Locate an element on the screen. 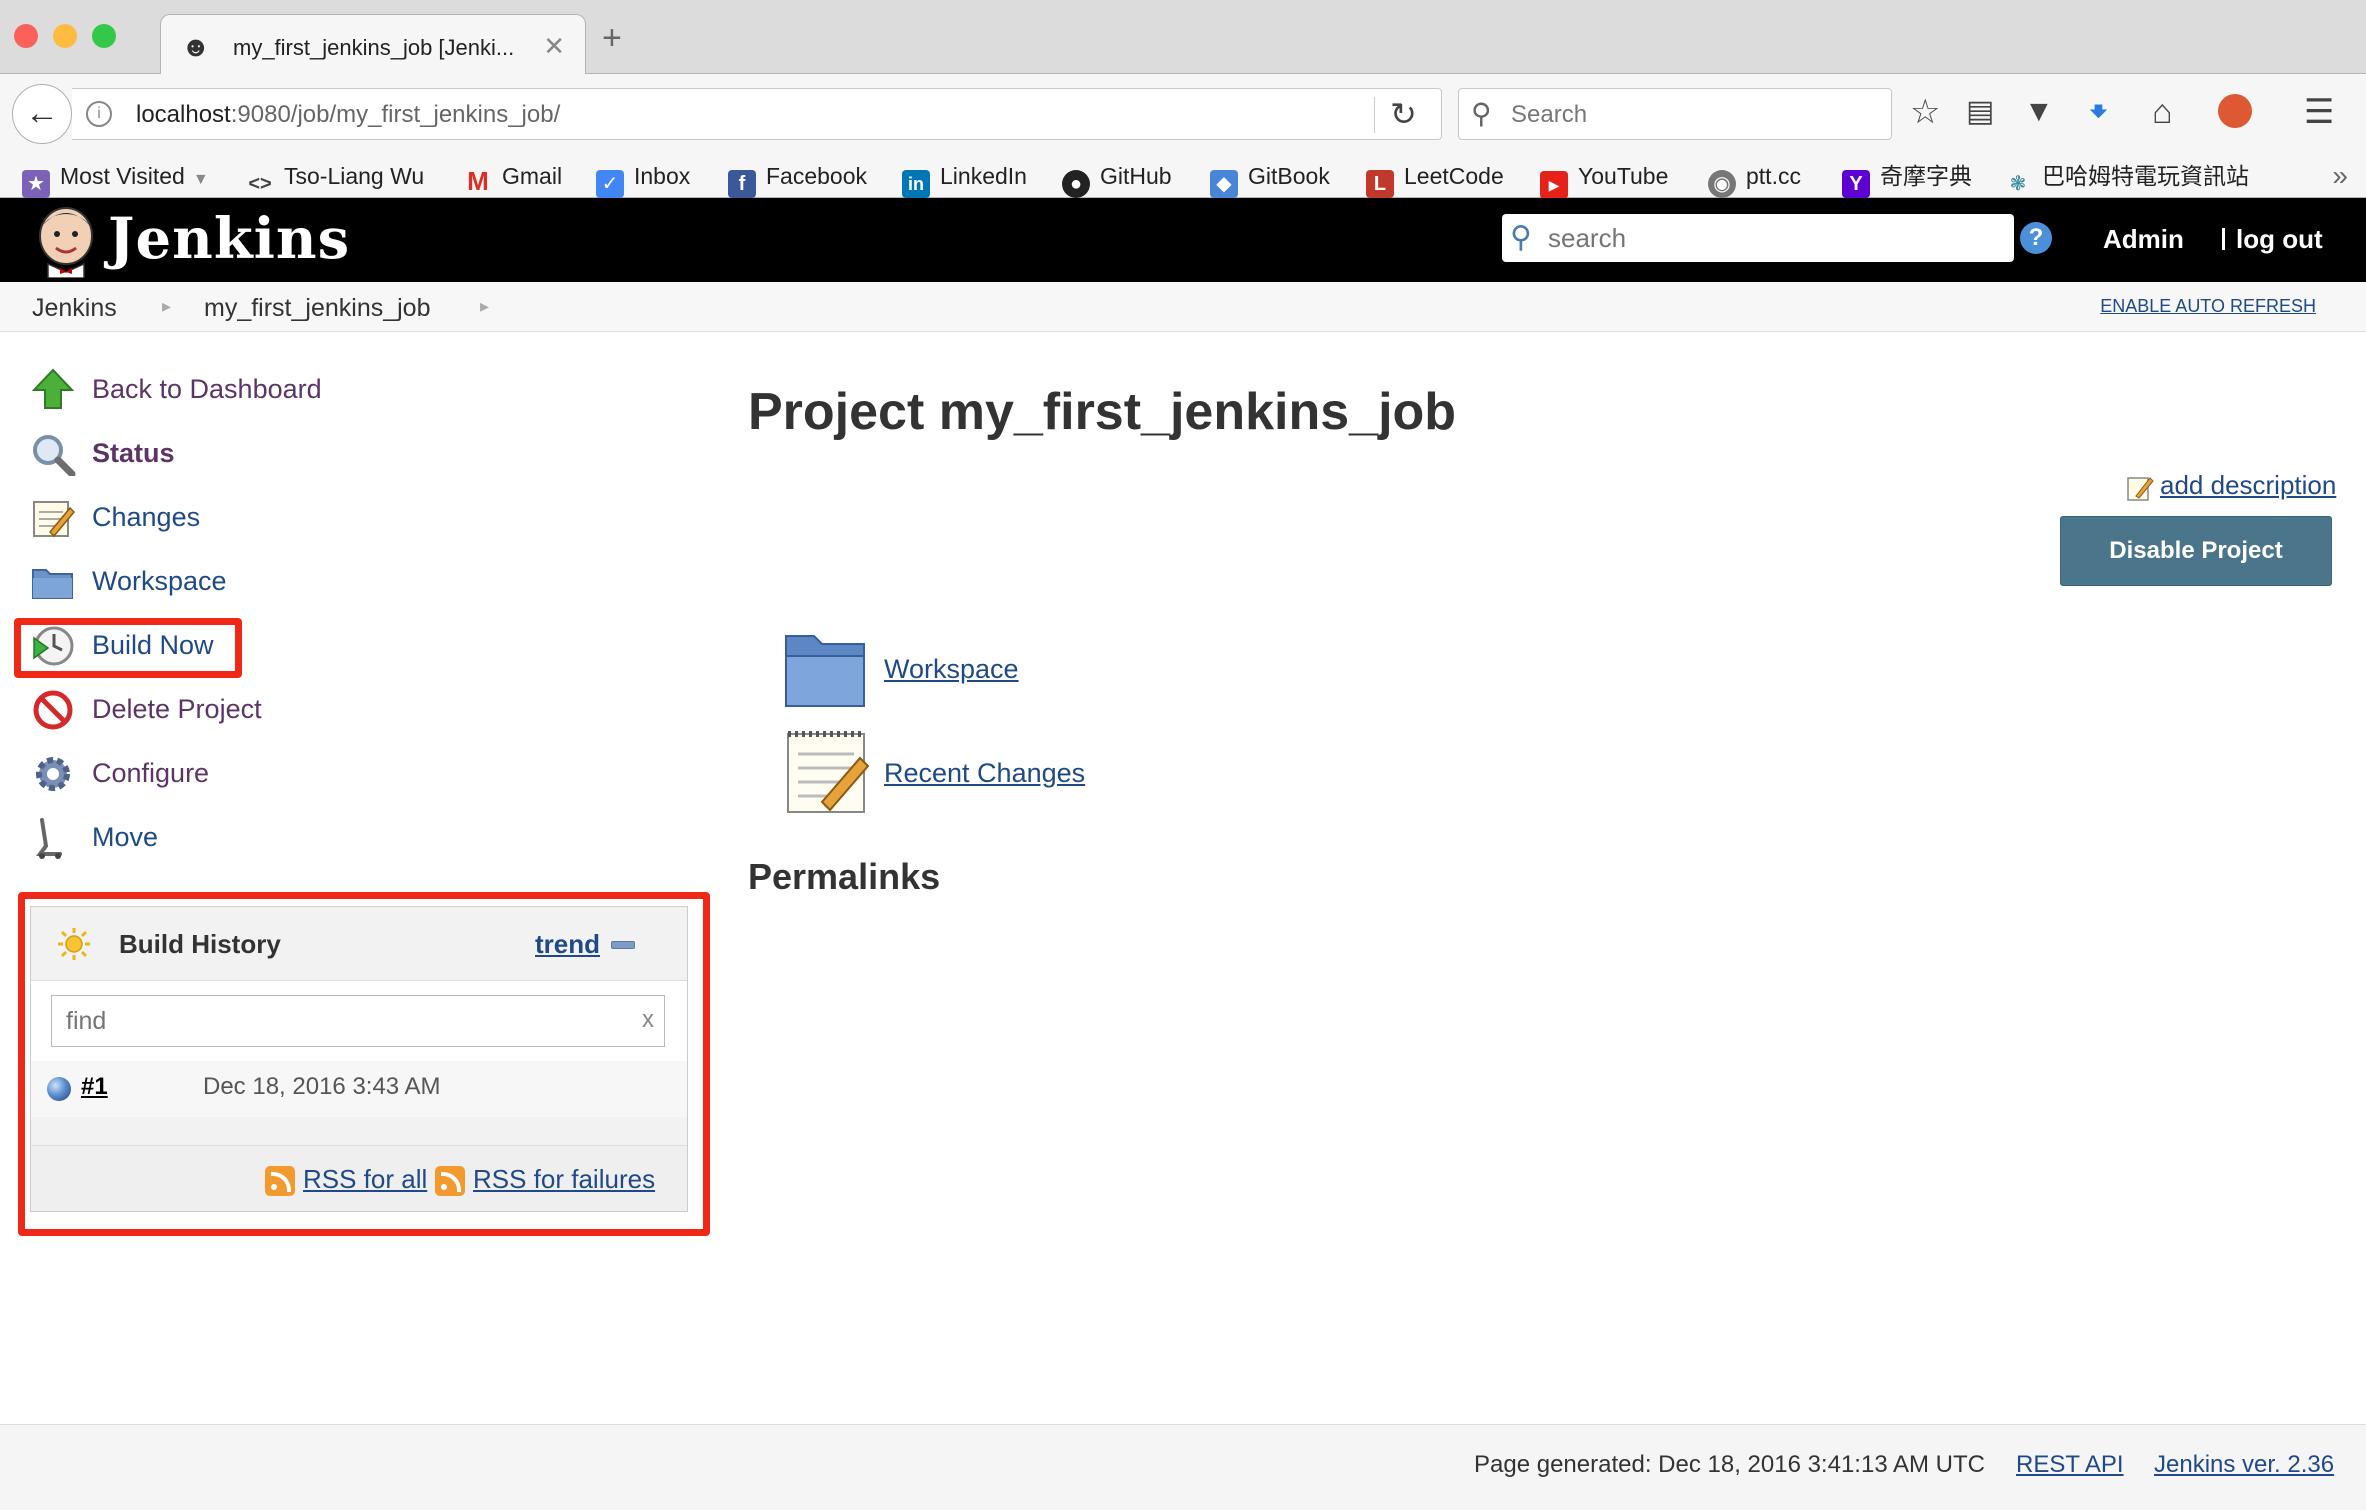  leetcode-icon: L is located at coordinates (1380, 184).